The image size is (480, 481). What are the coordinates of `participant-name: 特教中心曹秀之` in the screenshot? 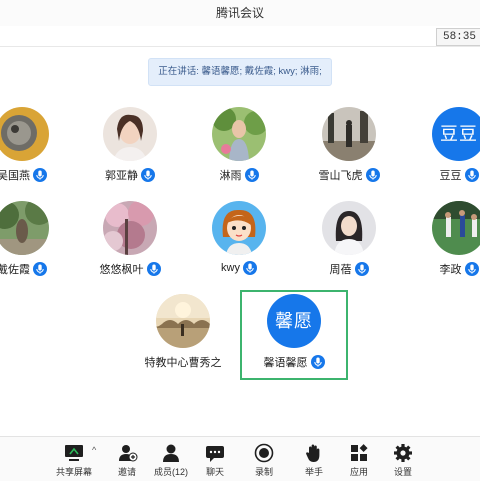 It's located at (183, 363).